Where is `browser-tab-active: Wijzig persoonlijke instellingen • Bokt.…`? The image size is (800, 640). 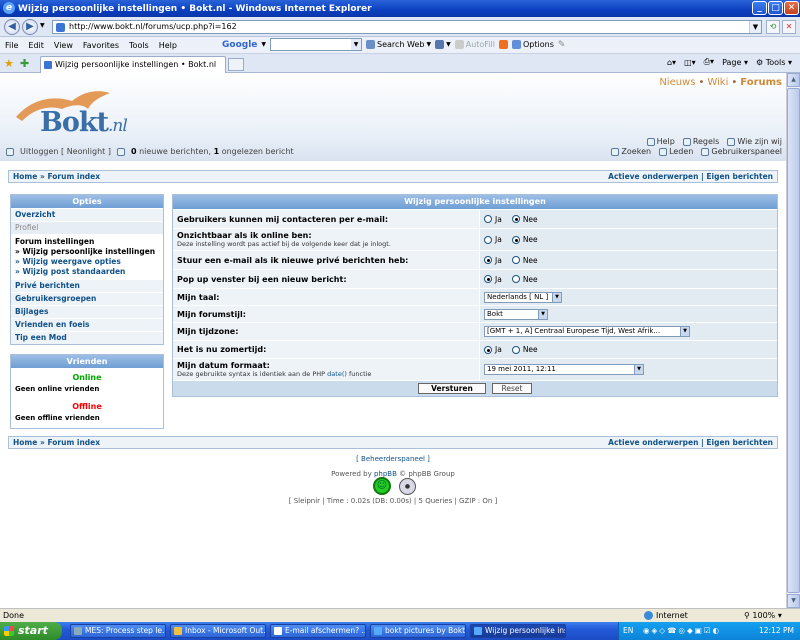 browser-tab-active: Wijzig persoonlijke instellingen • Bokt.… is located at coordinates (133, 64).